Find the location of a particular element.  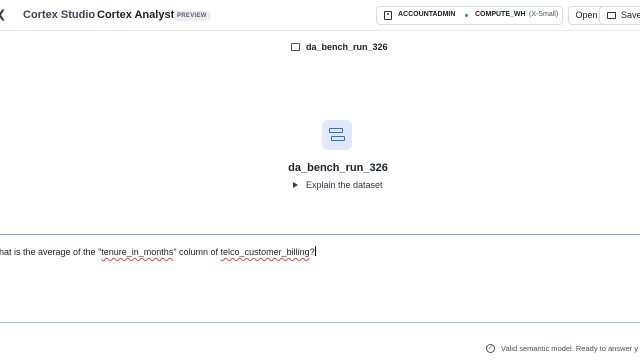

warehouse-size: (X-Small) is located at coordinates (544, 14).